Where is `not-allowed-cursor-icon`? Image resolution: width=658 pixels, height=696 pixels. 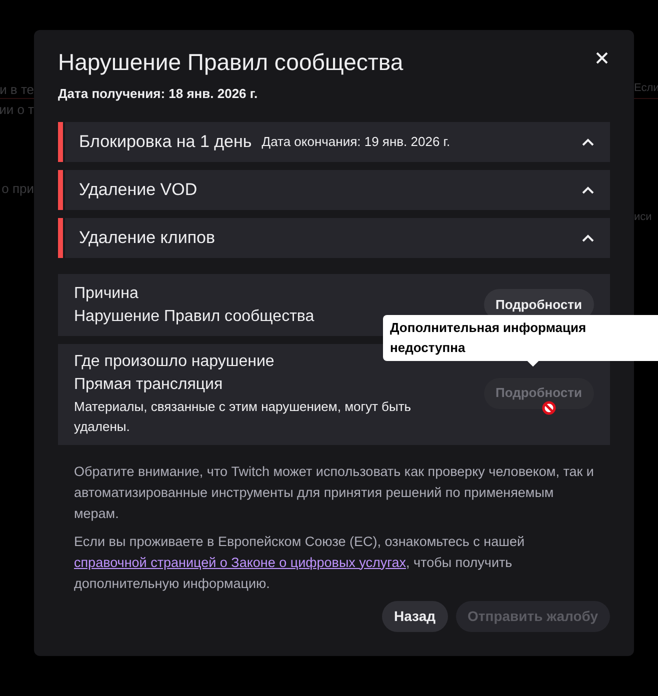
not-allowed-cursor-icon is located at coordinates (549, 407).